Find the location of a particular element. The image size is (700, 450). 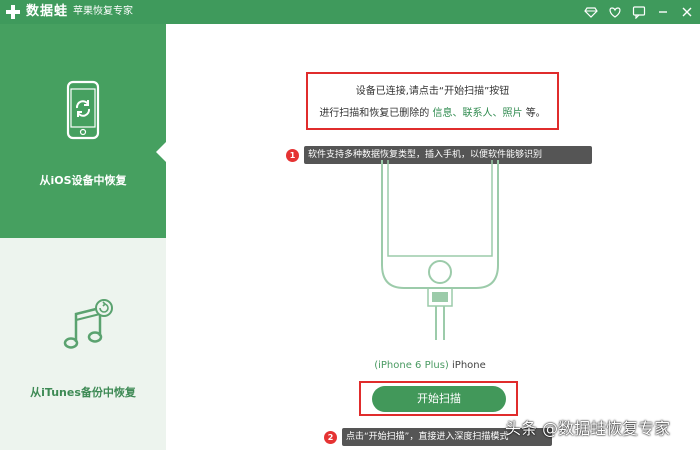

app-logo: 数据蛙 is located at coordinates (37, 12).